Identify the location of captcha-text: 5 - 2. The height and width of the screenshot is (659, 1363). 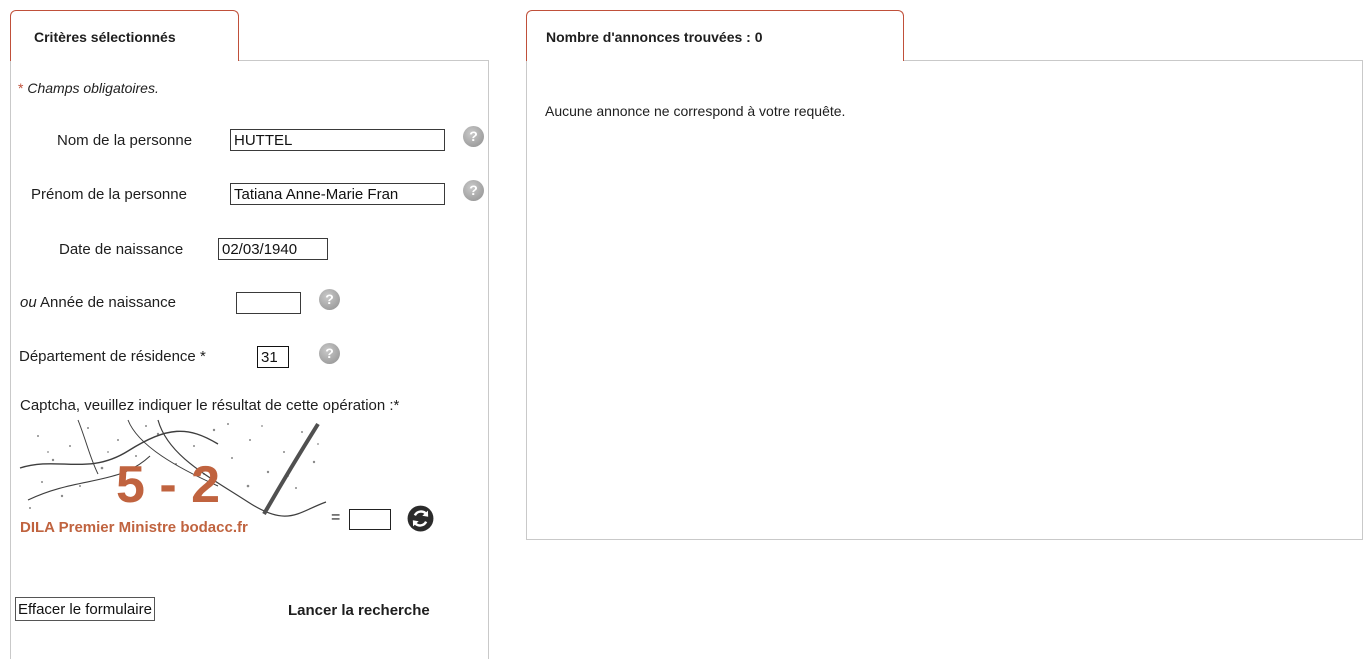
(168, 485).